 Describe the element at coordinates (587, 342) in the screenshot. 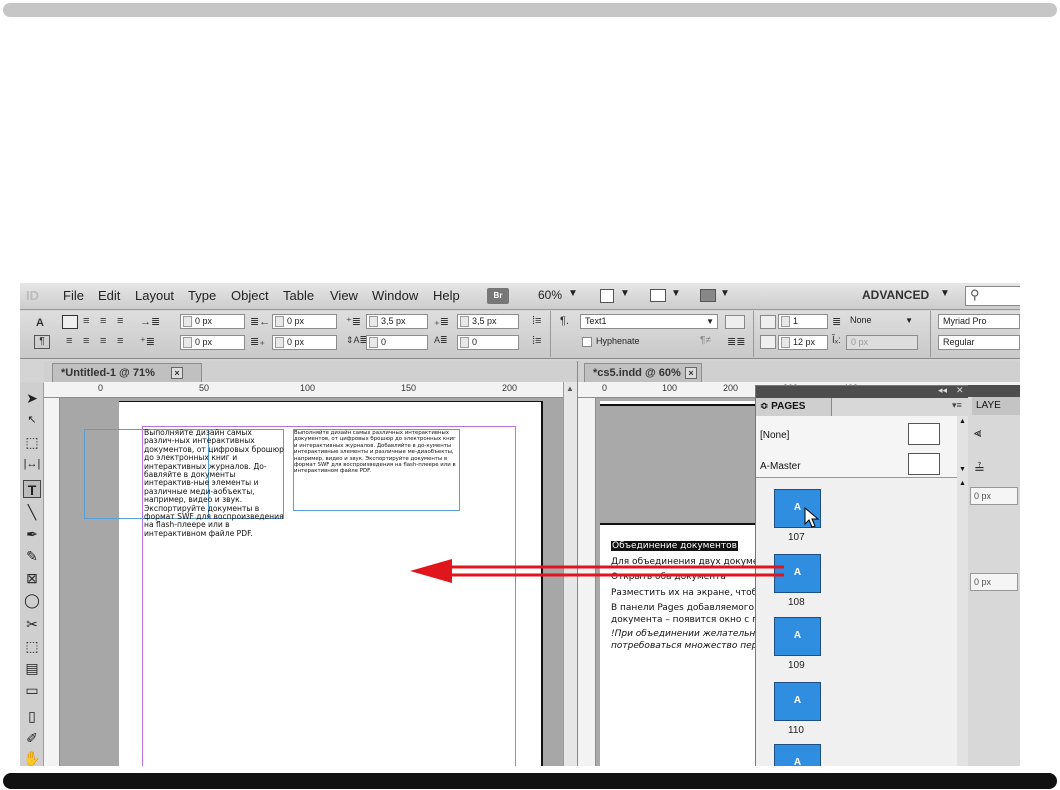

I see `hyphenate-checkbox` at that location.